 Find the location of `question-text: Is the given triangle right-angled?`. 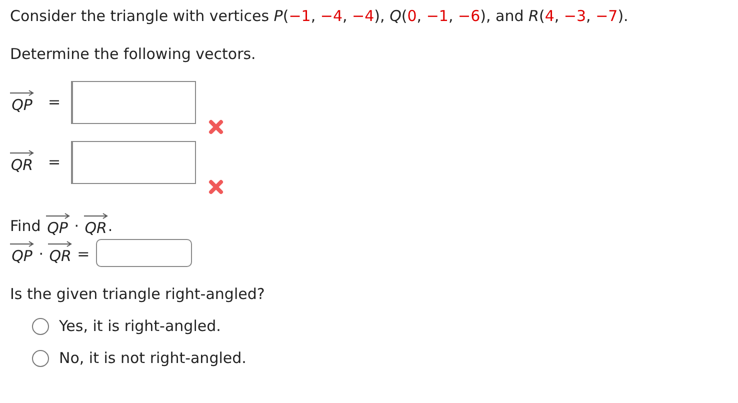

question-text: Is the given triangle right-angled? is located at coordinates (138, 294).